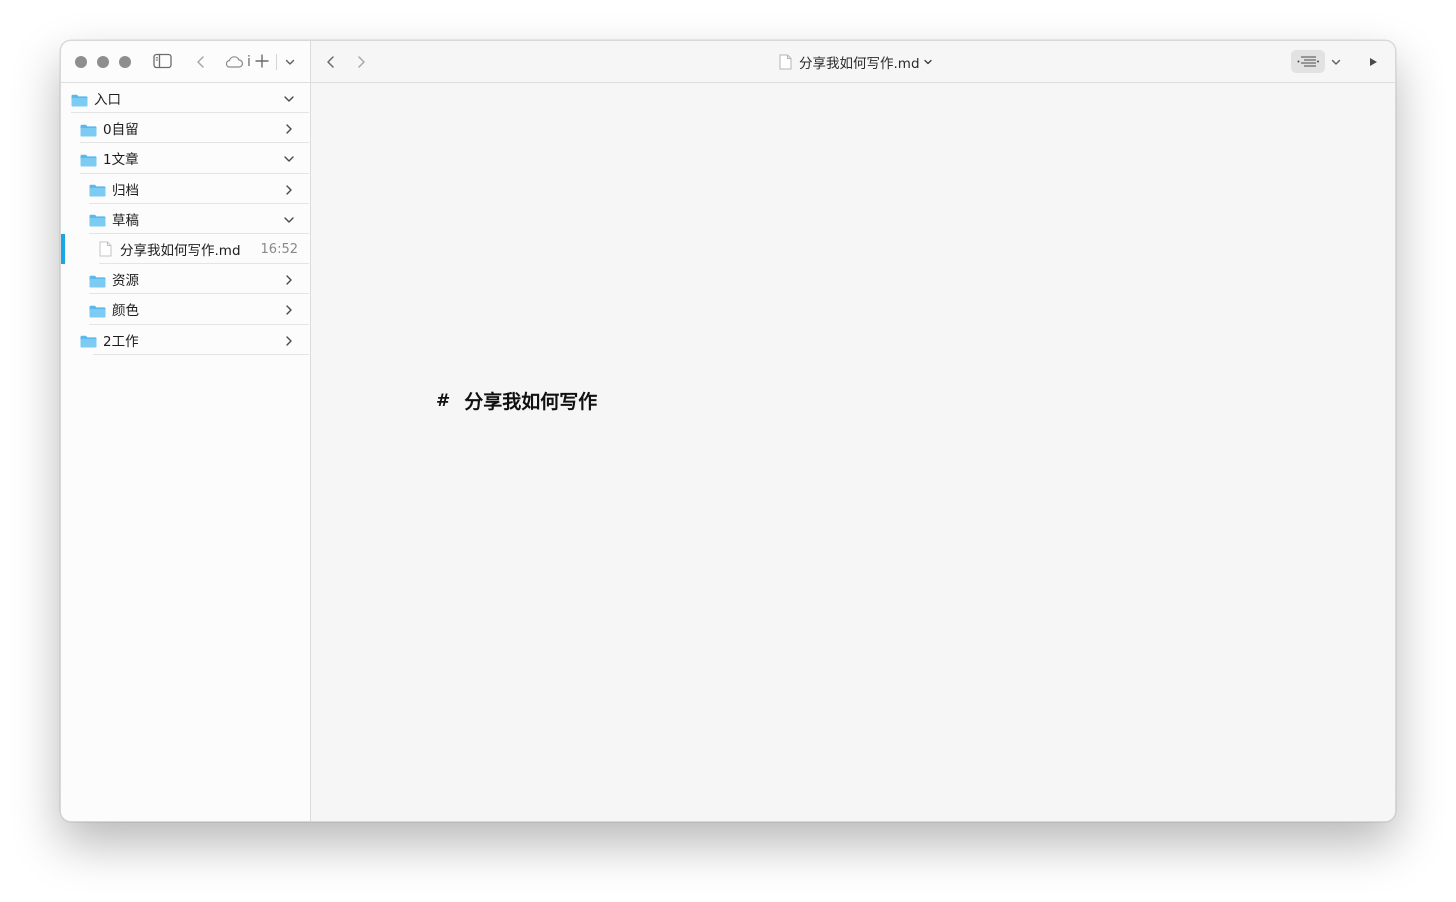 This screenshot has height=902, width=1456. Describe the element at coordinates (234, 62) in the screenshot. I see `icloud-icon` at that location.